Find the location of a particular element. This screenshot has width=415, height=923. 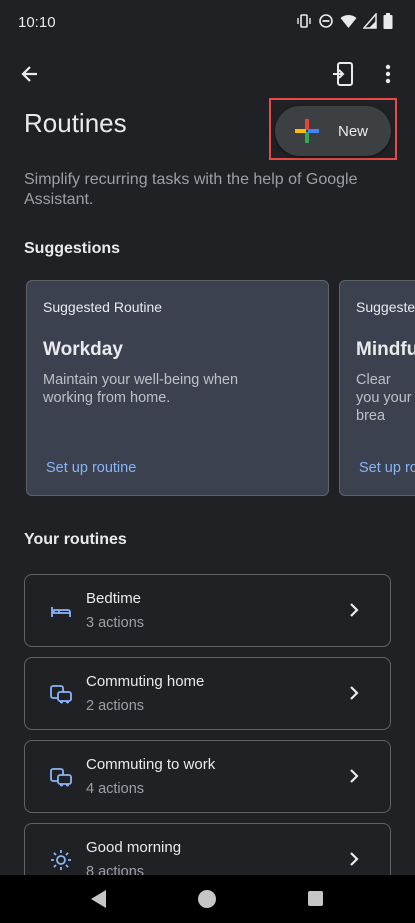

routine-name: Bedtime is located at coordinates (114, 598).